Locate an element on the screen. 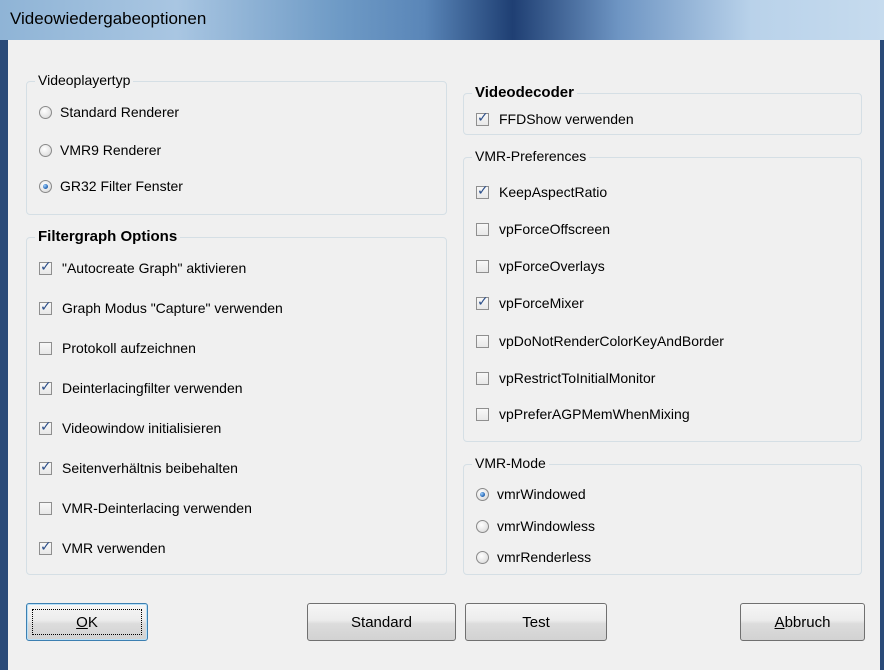  checkbox-vpforceoverlays: vpForceOverlays is located at coordinates (540, 266).